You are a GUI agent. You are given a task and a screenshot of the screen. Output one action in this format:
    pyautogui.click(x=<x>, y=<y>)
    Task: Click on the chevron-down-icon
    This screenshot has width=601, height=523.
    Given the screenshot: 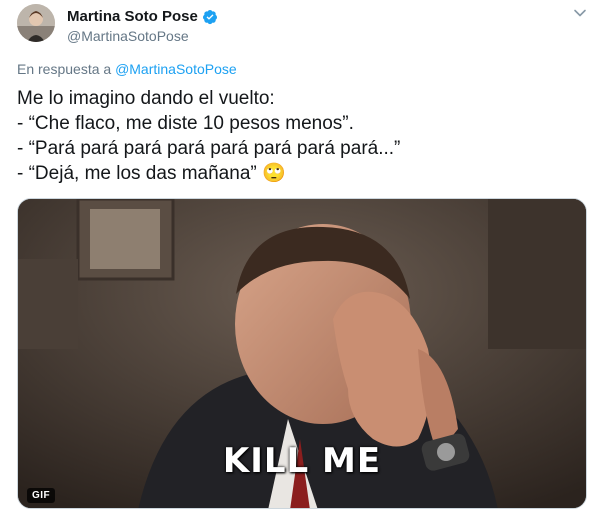 What is the action you would take?
    pyautogui.click(x=580, y=13)
    